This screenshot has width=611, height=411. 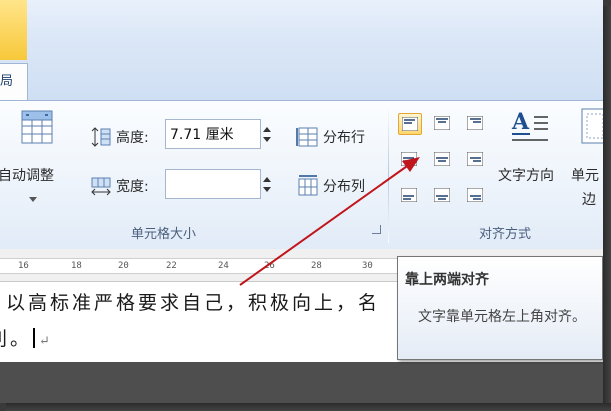 What do you see at coordinates (23, 266) in the screenshot?
I see `ruler-tick-label: 16` at bounding box center [23, 266].